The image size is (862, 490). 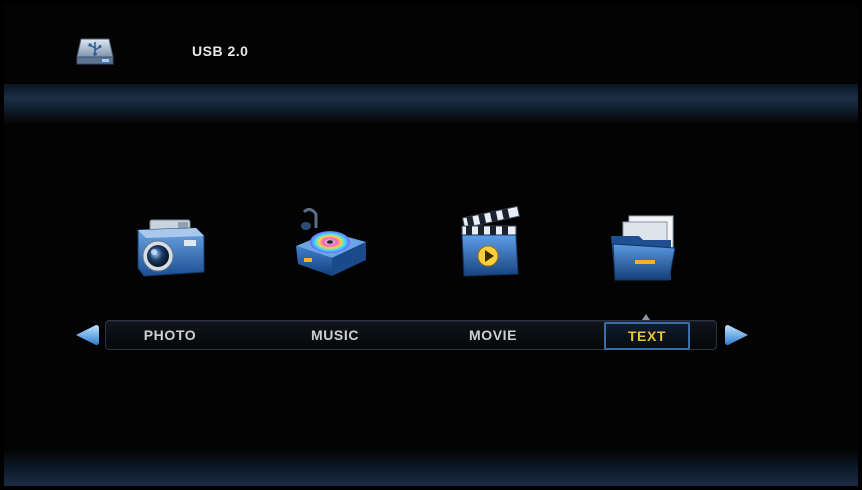 What do you see at coordinates (431, 468) in the screenshot?
I see `footer-band` at bounding box center [431, 468].